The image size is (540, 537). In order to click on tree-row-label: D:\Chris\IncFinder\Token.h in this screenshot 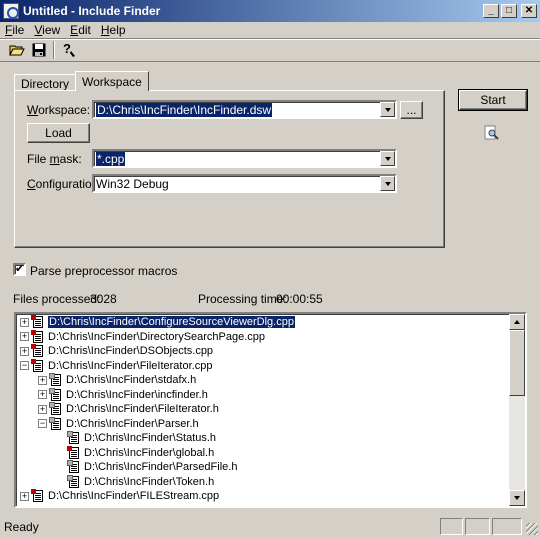, I will do `click(149, 481)`.